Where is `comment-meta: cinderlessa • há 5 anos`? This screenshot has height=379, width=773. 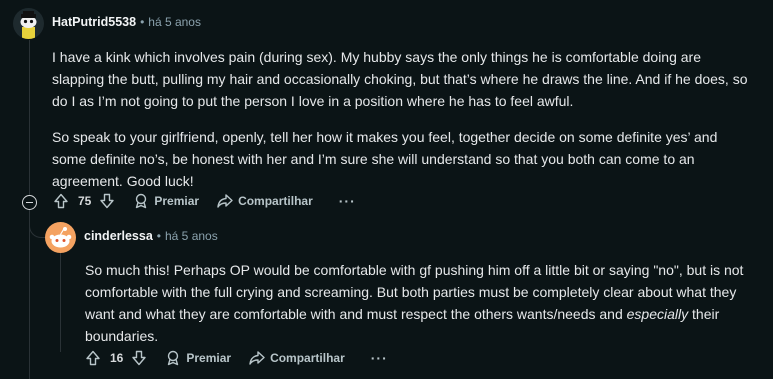 comment-meta: cinderlessa • há 5 anos is located at coordinates (151, 236).